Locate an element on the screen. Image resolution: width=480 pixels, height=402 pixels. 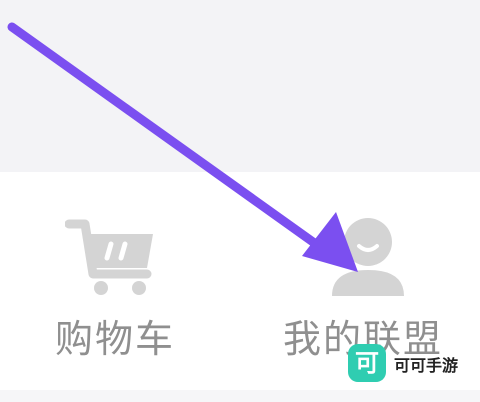
watermark: 可 可可手游 is located at coordinates (414, 364).